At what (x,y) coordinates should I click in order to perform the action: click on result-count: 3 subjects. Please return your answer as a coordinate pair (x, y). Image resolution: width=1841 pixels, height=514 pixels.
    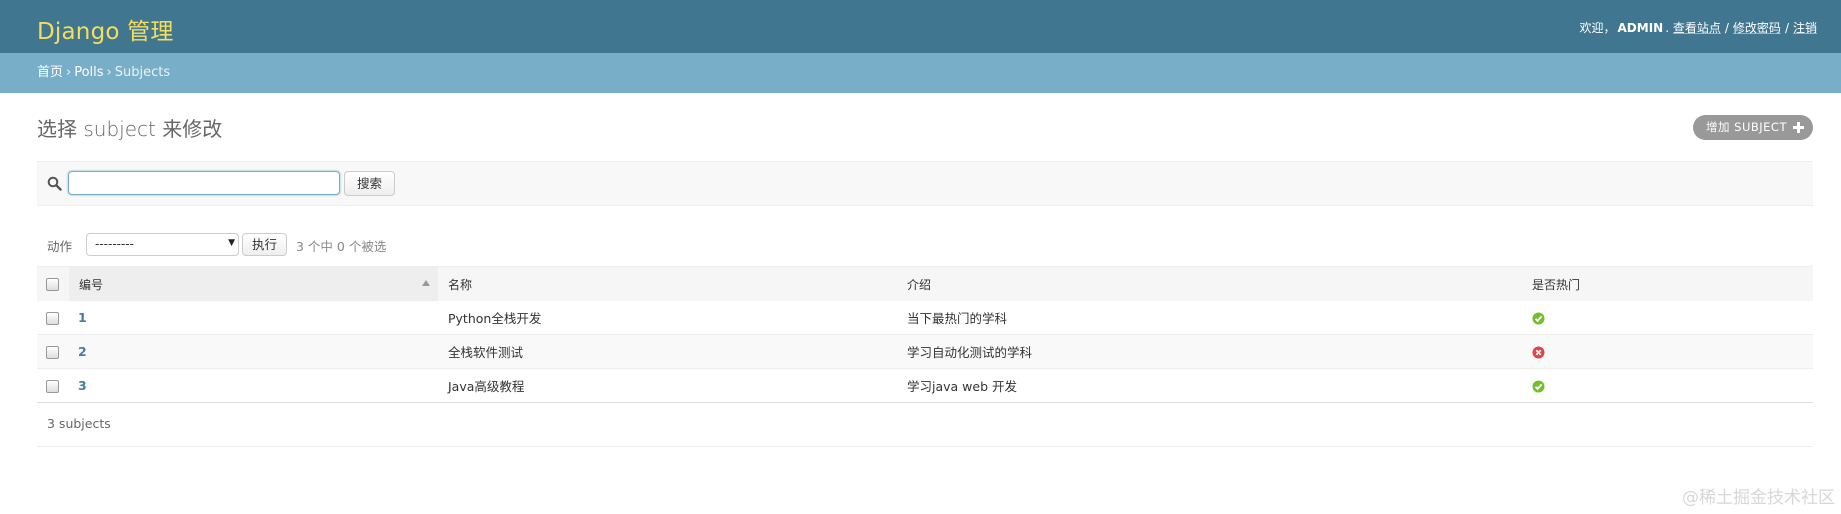
    Looking at the image, I should click on (79, 423).